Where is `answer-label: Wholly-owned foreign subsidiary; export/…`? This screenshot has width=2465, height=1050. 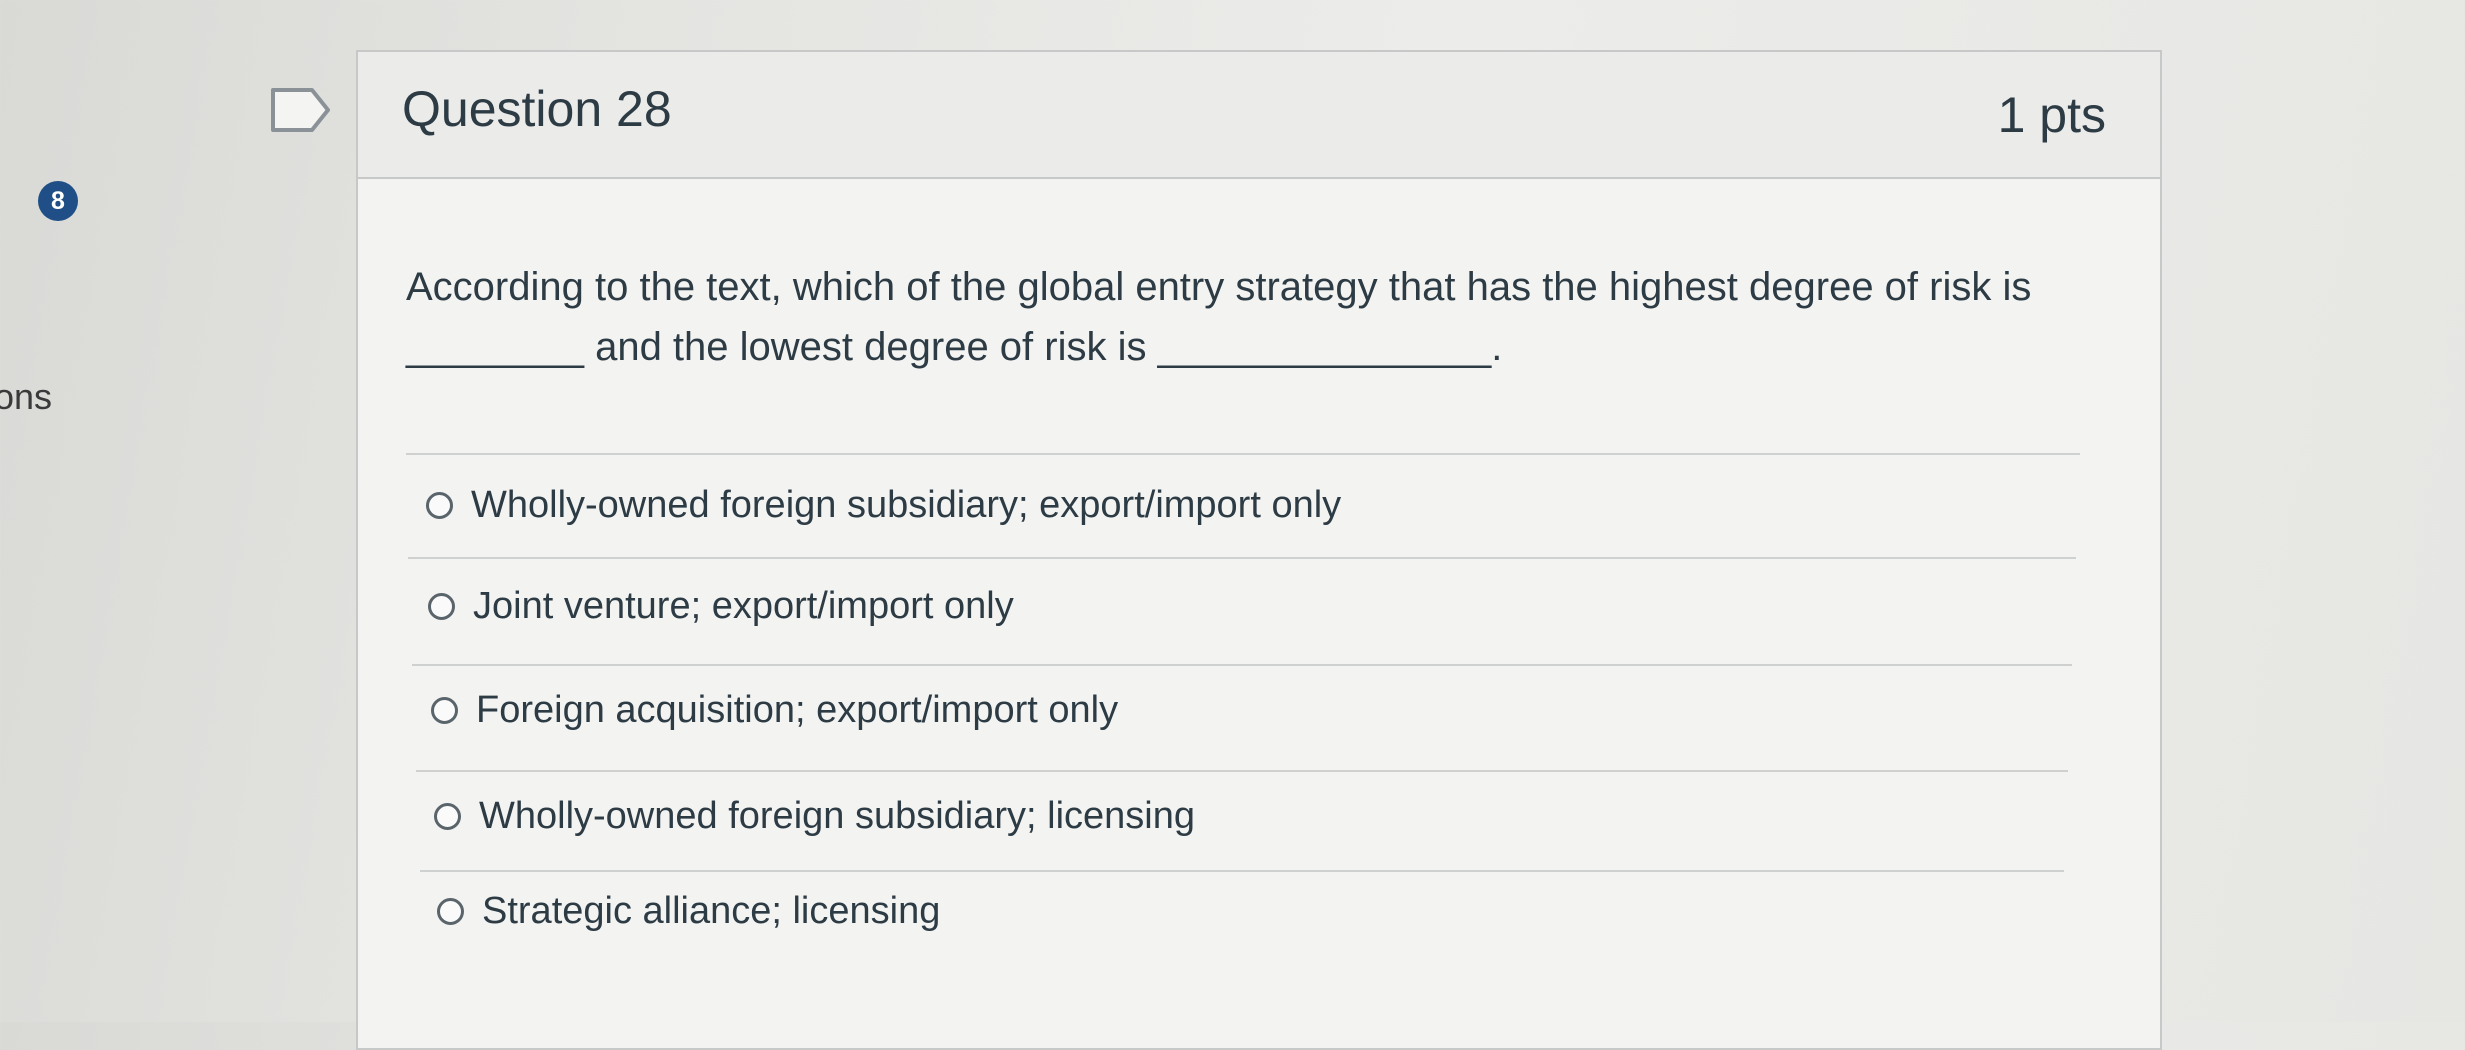
answer-label: Wholly-owned foreign subsidiary; export/… is located at coordinates (906, 504).